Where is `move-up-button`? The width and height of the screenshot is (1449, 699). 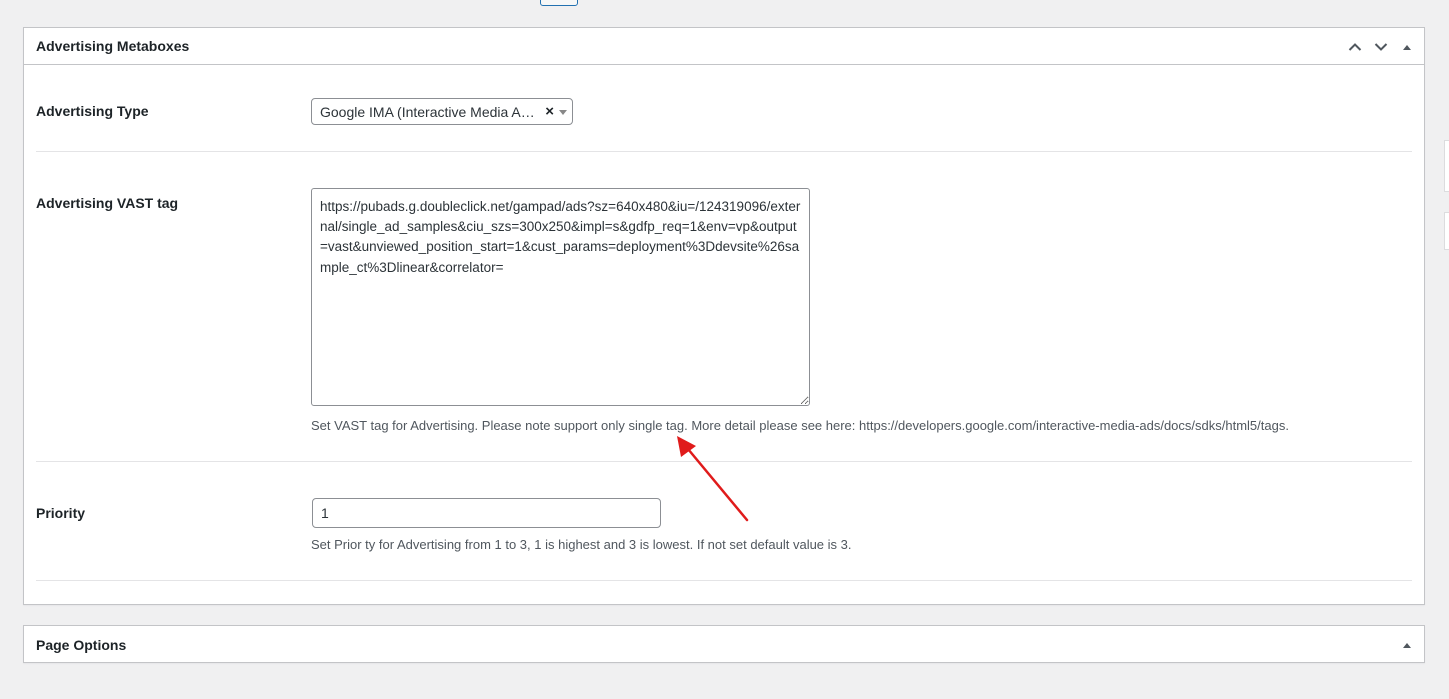 move-up-button is located at coordinates (1355, 47).